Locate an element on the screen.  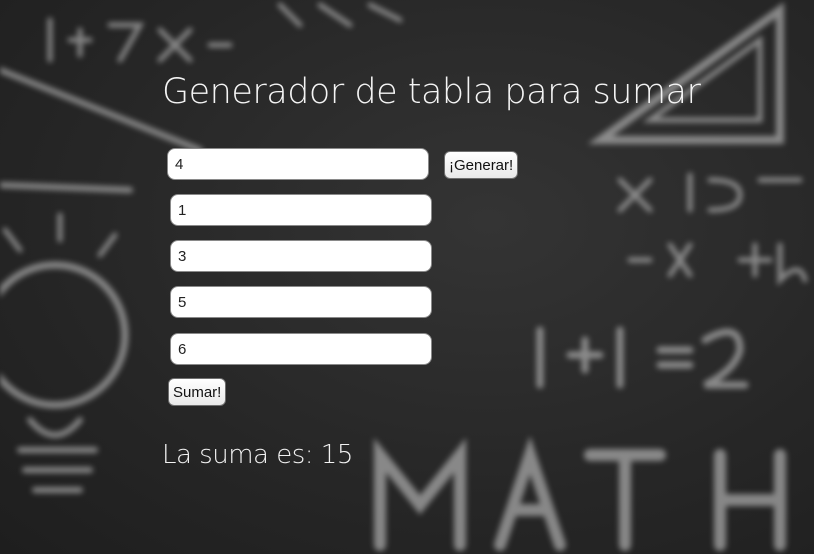
sum-button: Sumar! is located at coordinates (197, 392).